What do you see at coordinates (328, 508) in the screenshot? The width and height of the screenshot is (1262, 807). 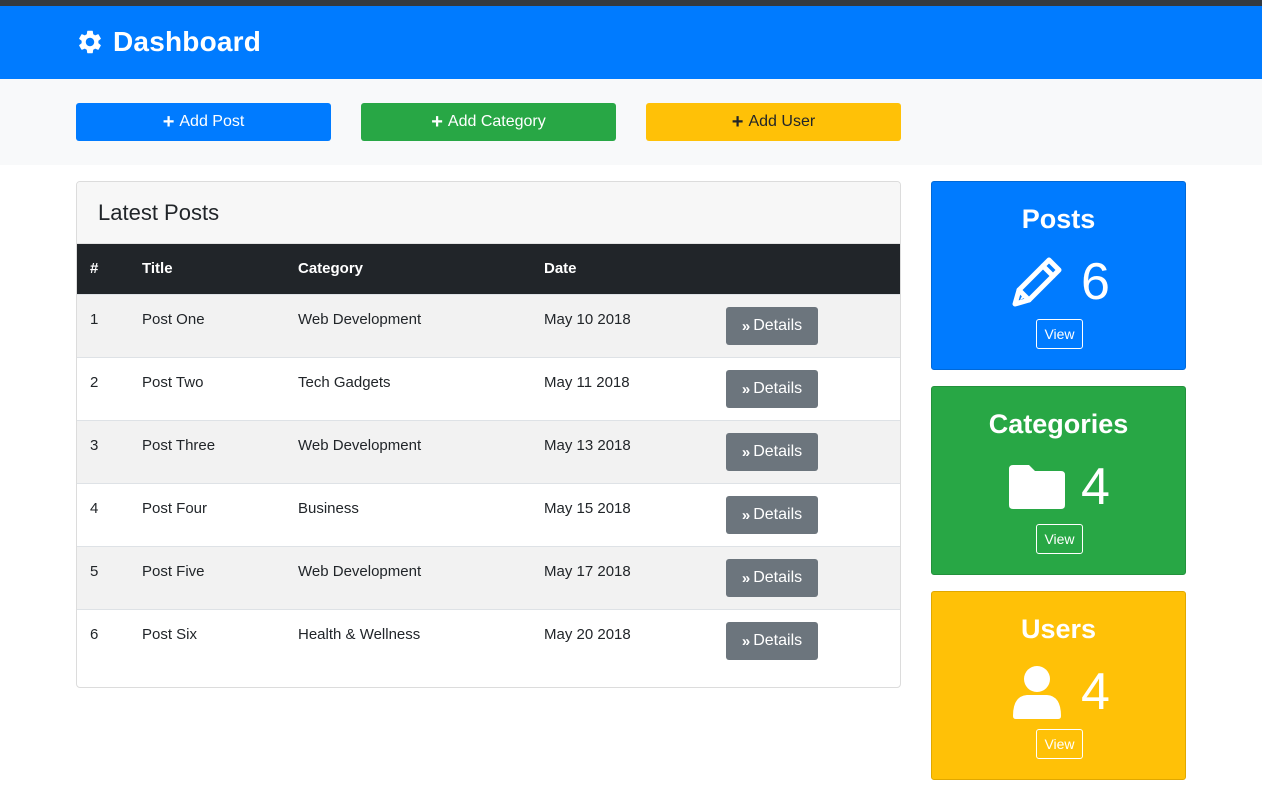 I see `row-category: Business` at bounding box center [328, 508].